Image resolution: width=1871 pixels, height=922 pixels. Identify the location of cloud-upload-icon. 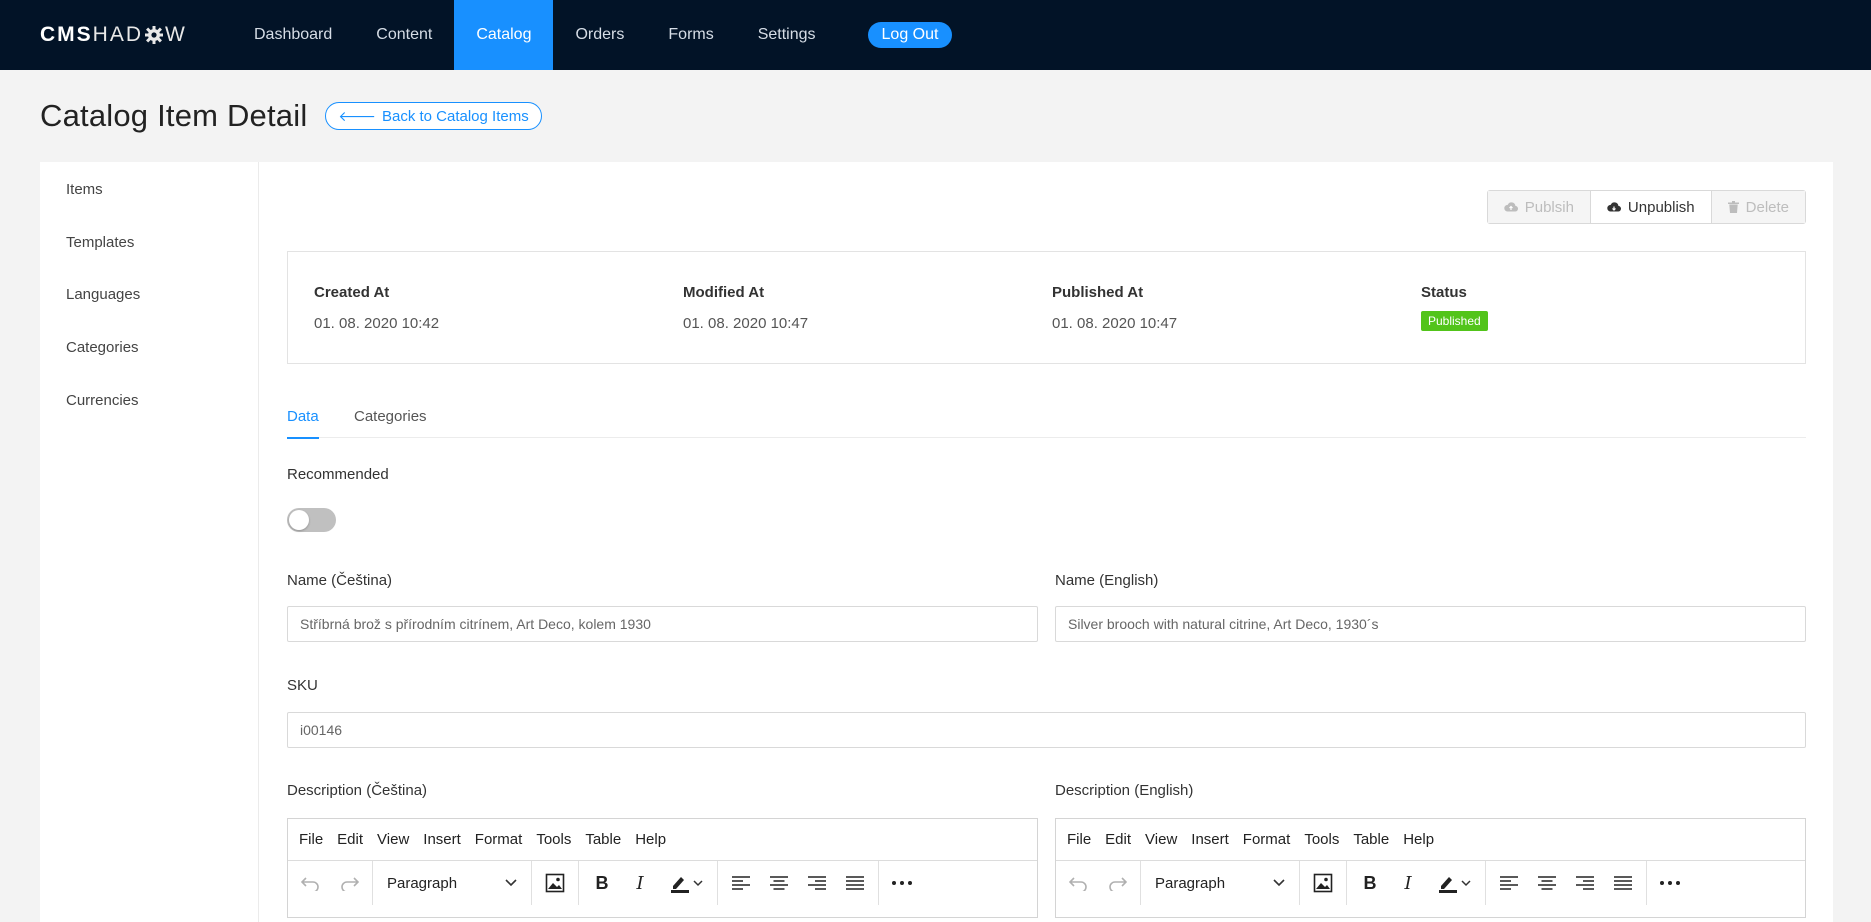
(1511, 207).